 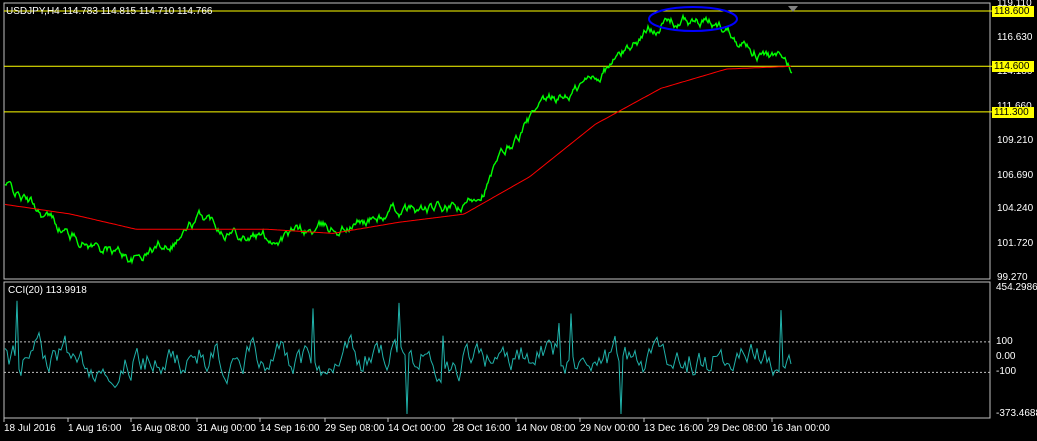 I want to click on cci-tick-label: 454.2986, so click(x=1016, y=287).